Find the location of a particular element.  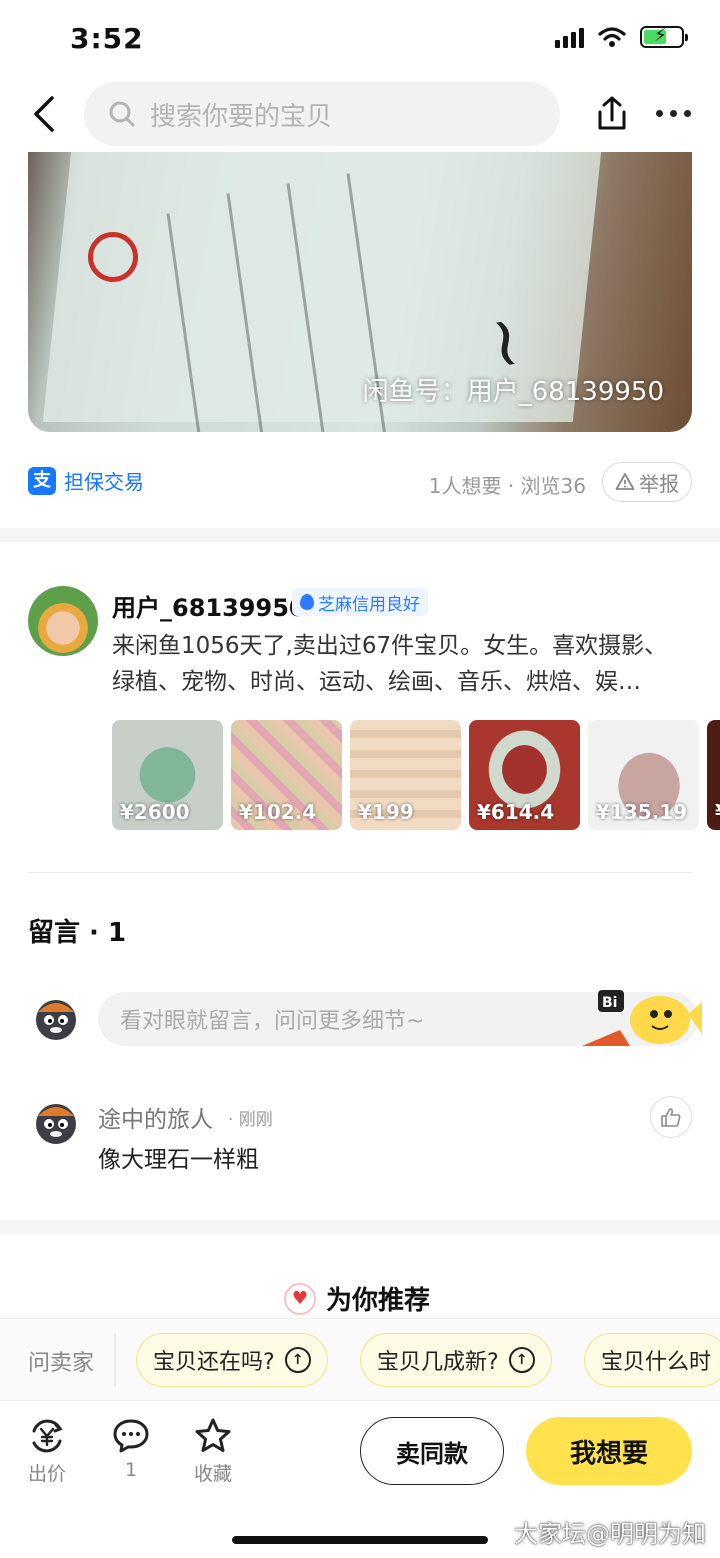

thumbs-up-icon is located at coordinates (671, 1117).